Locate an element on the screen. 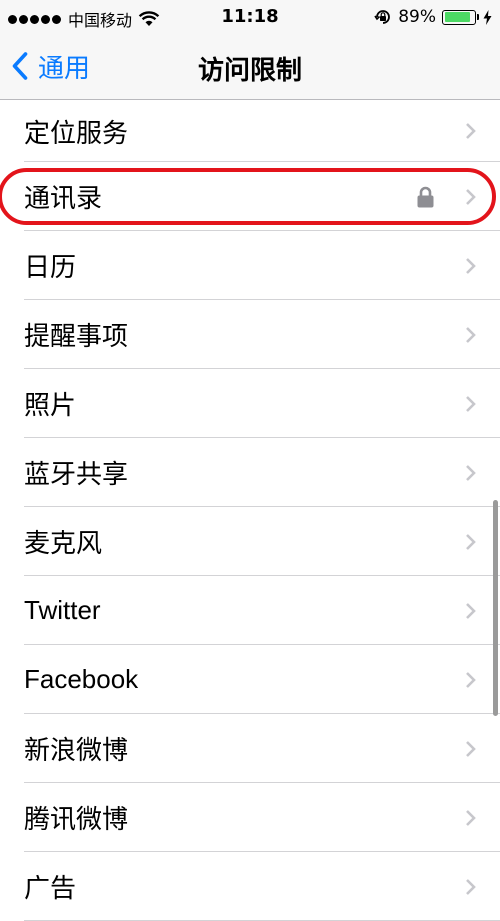  list-item-contacts: 通讯录 is located at coordinates (250, 196).